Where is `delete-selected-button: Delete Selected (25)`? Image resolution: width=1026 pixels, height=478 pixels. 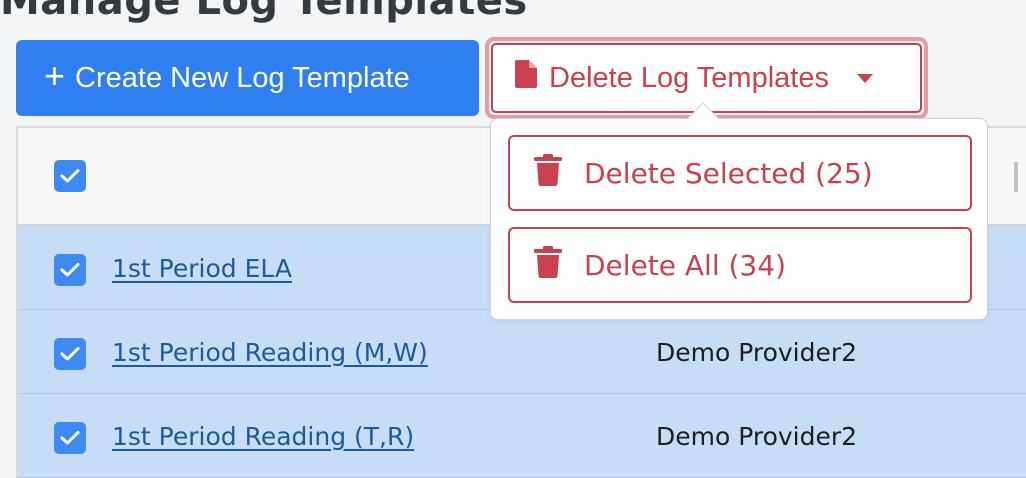
delete-selected-button: Delete Selected (25) is located at coordinates (740, 173).